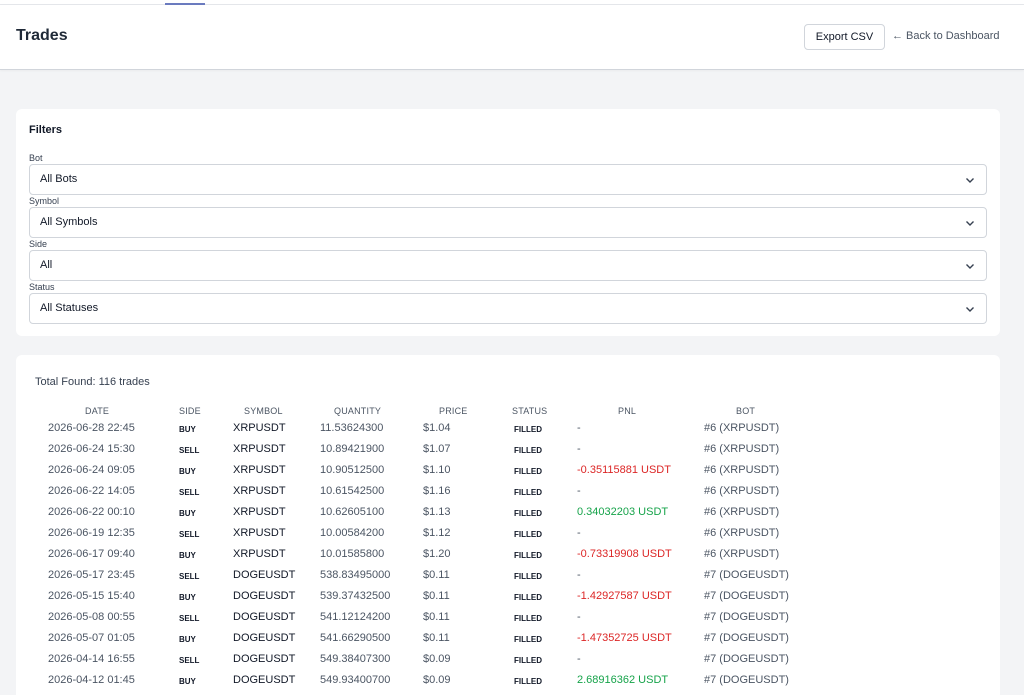 The width and height of the screenshot is (1024, 695). What do you see at coordinates (946, 36) in the screenshot?
I see `back-to-dashboard-link: ← Back to Dashboard` at bounding box center [946, 36].